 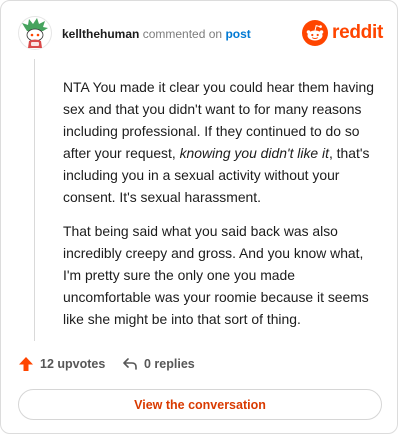 I want to click on upvote-arrow-icon, so click(x=26, y=364).